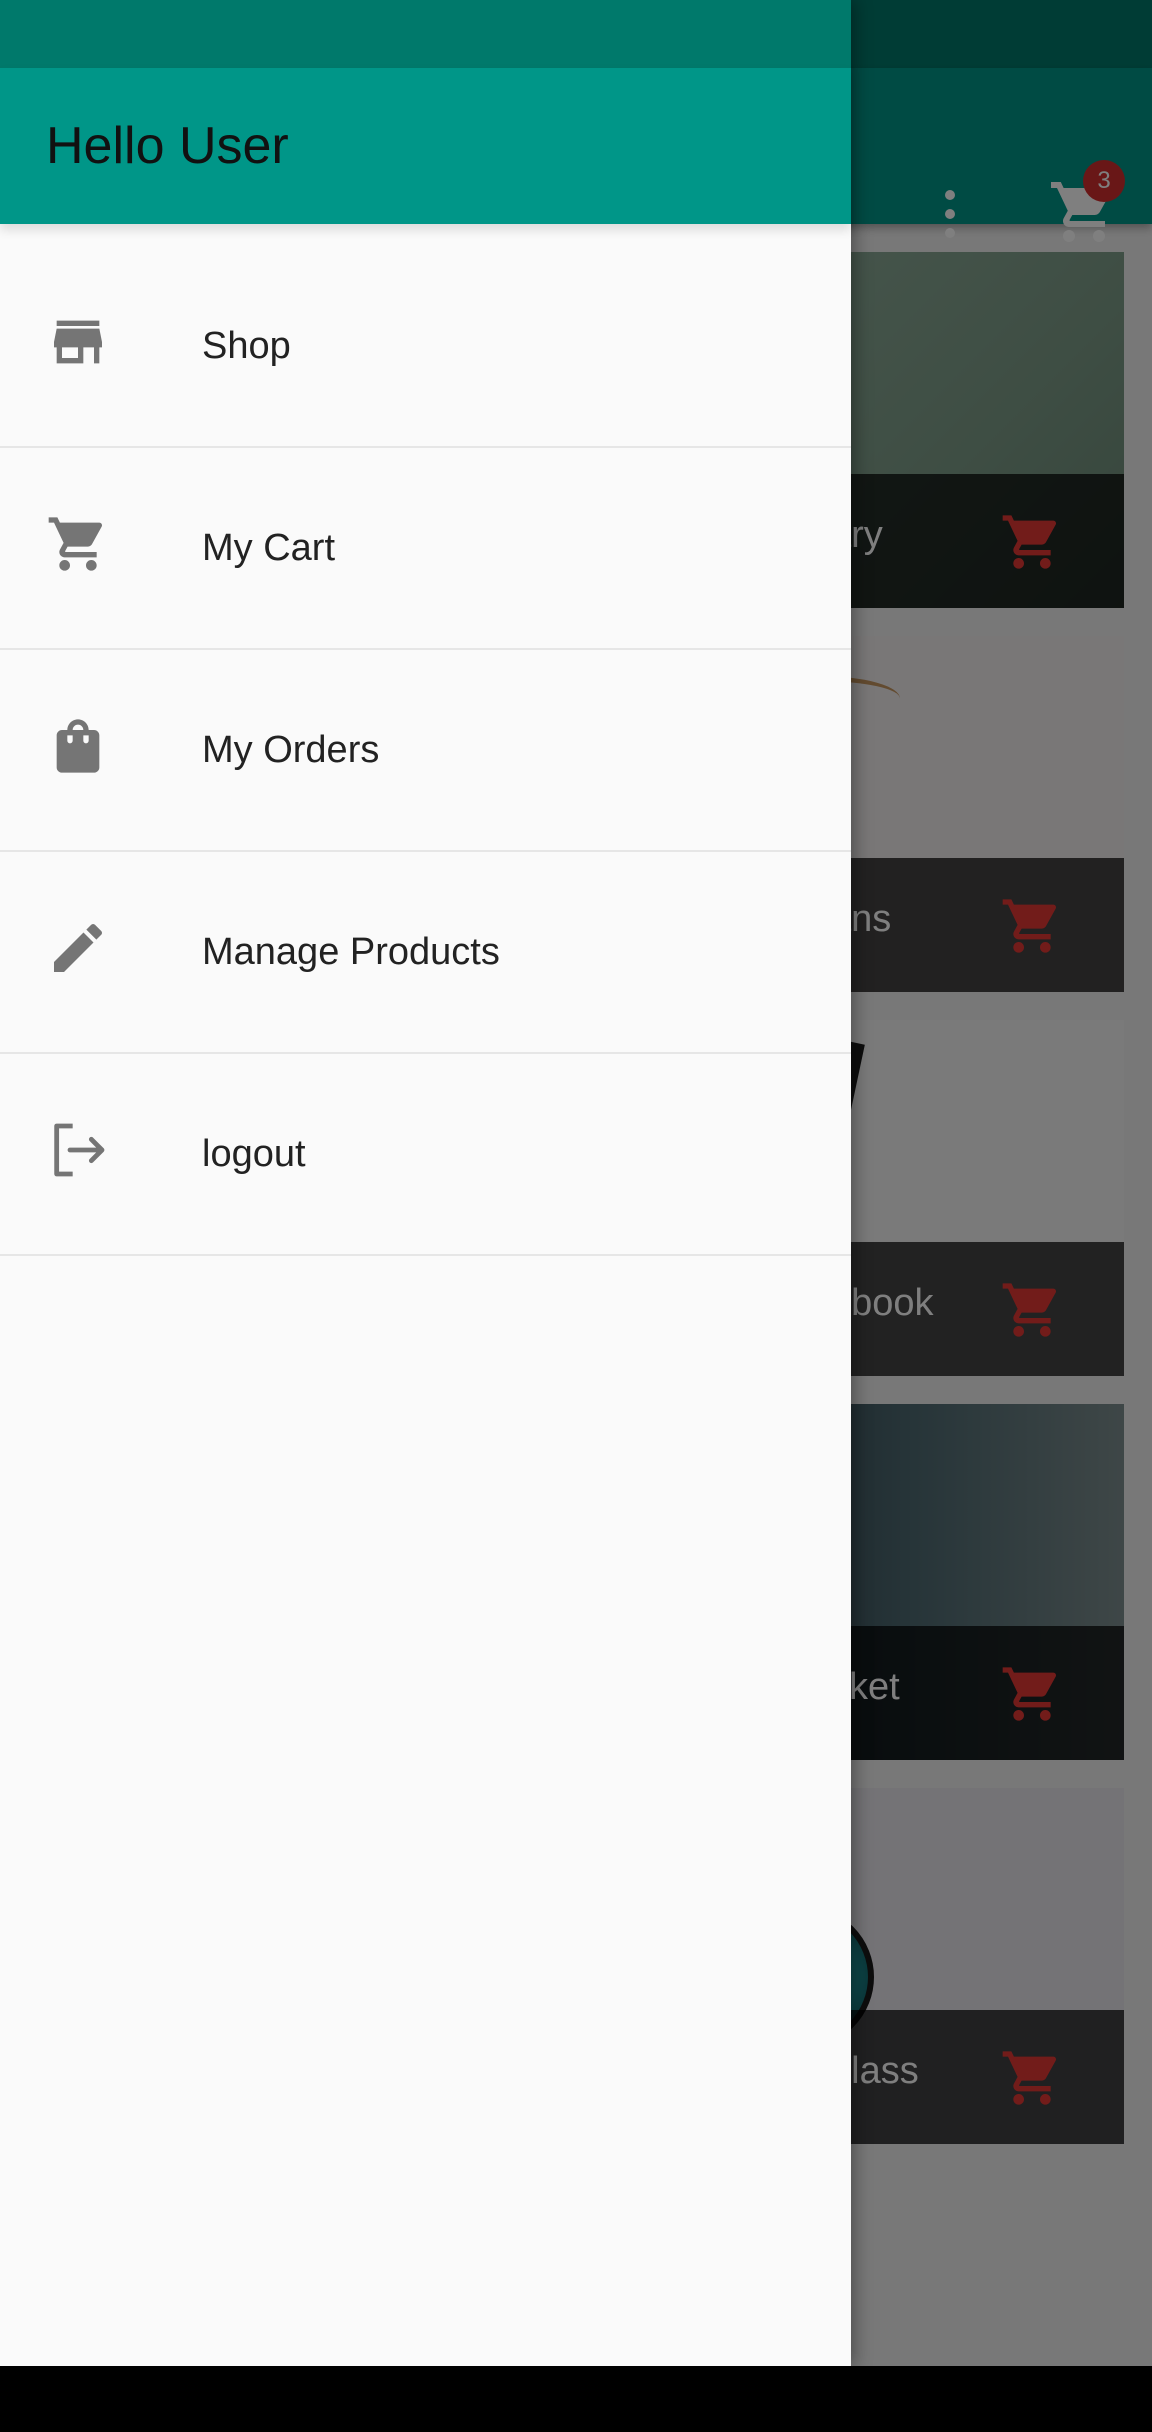 The height and width of the screenshot is (2432, 1152). What do you see at coordinates (246, 346) in the screenshot?
I see `menu-item-label: Shop` at bounding box center [246, 346].